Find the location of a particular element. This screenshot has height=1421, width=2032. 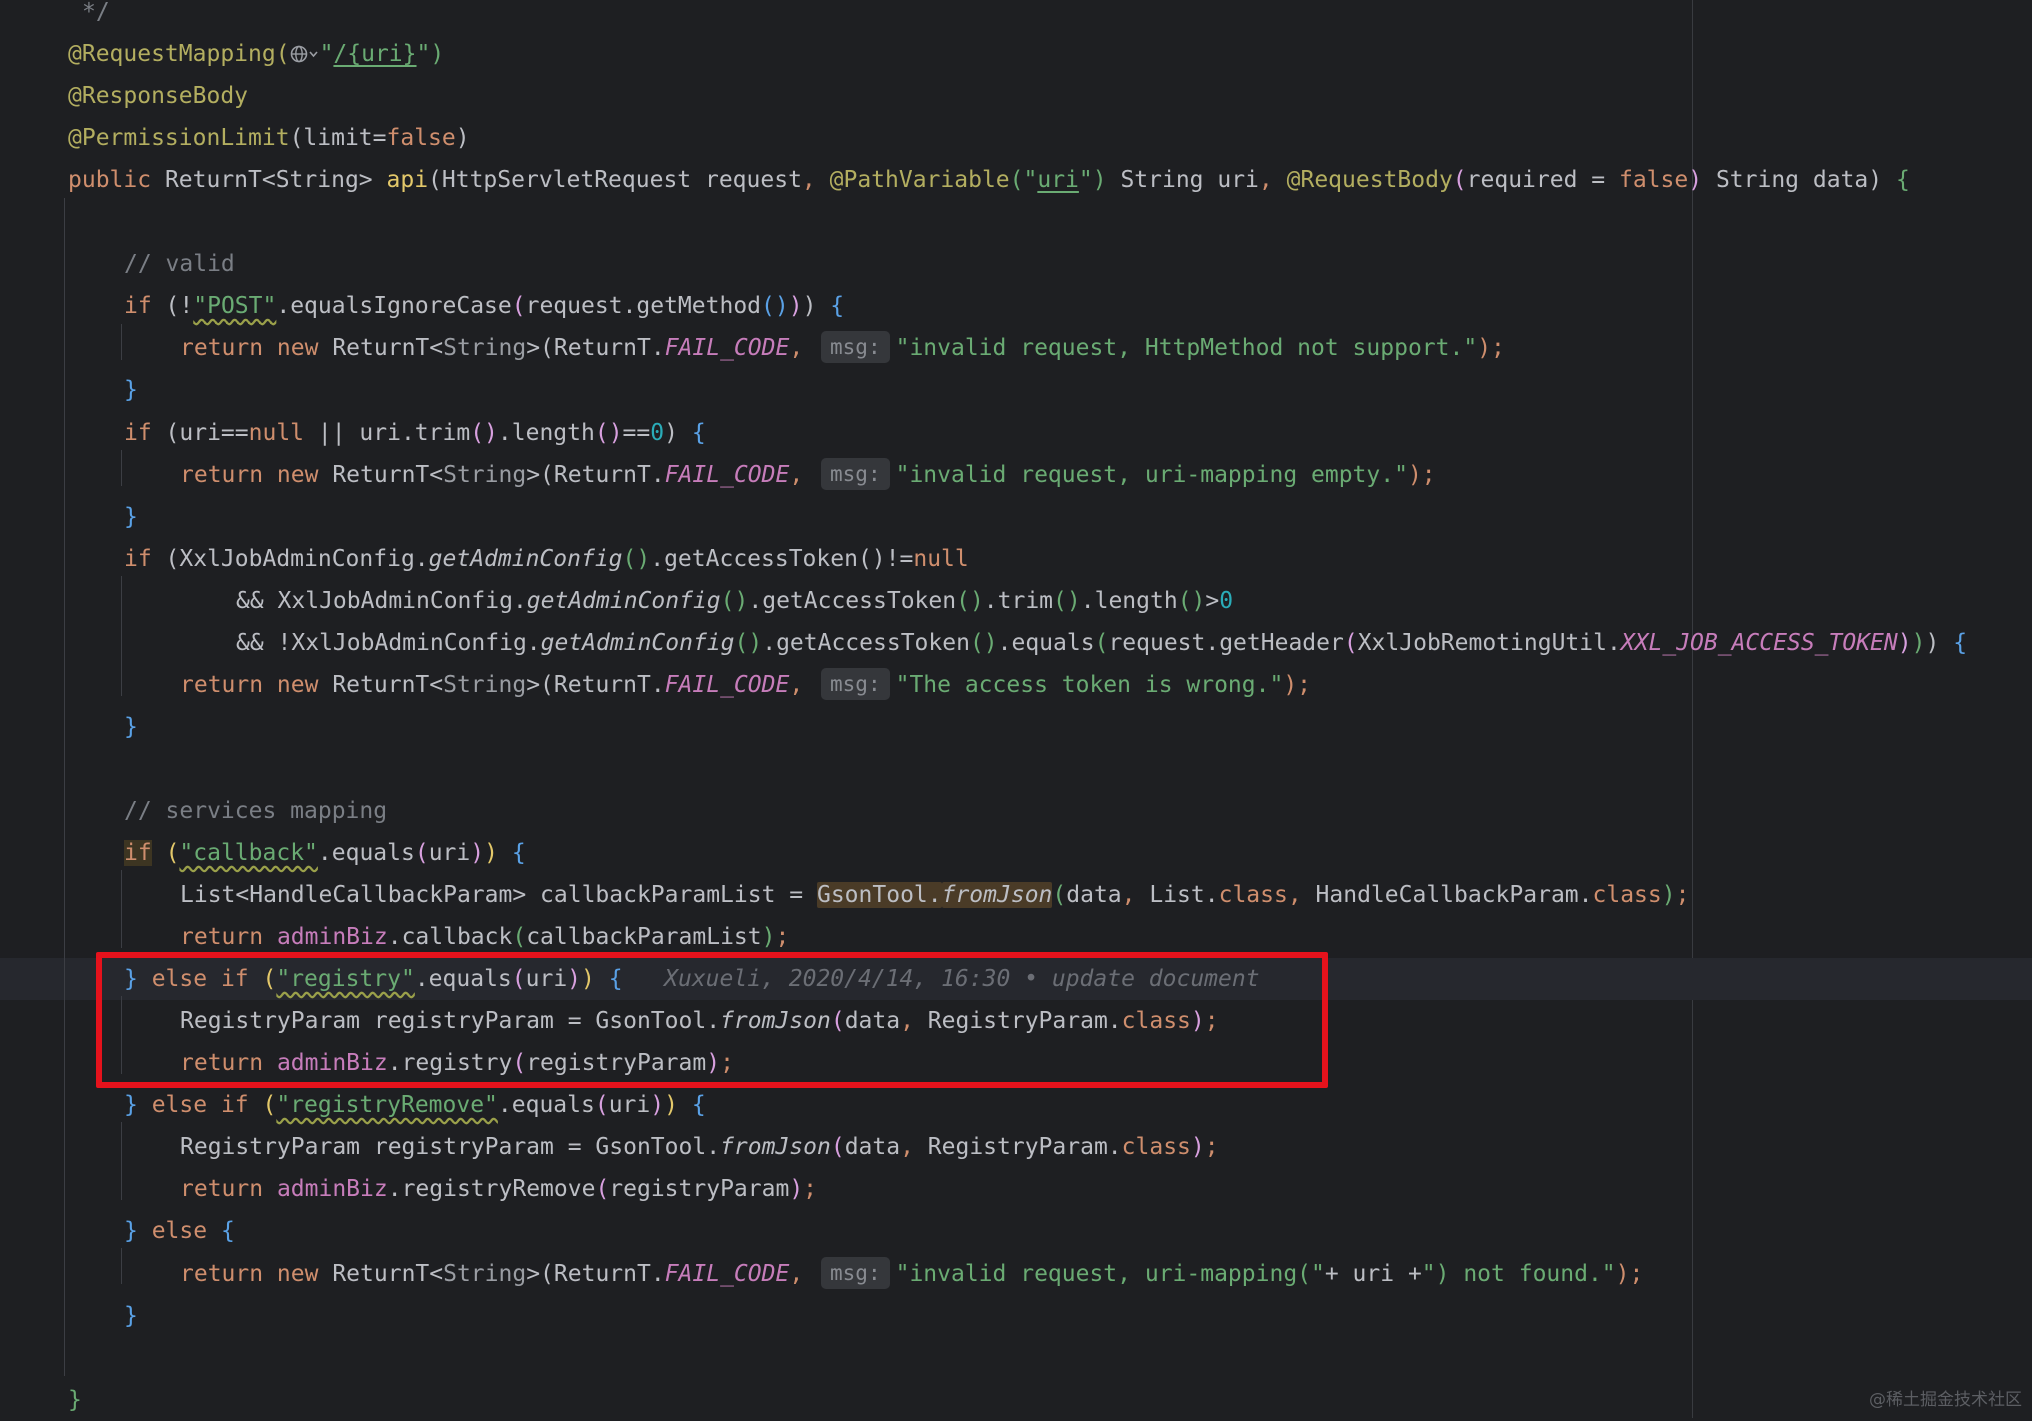

code-token: .length is located at coordinates (546, 432).